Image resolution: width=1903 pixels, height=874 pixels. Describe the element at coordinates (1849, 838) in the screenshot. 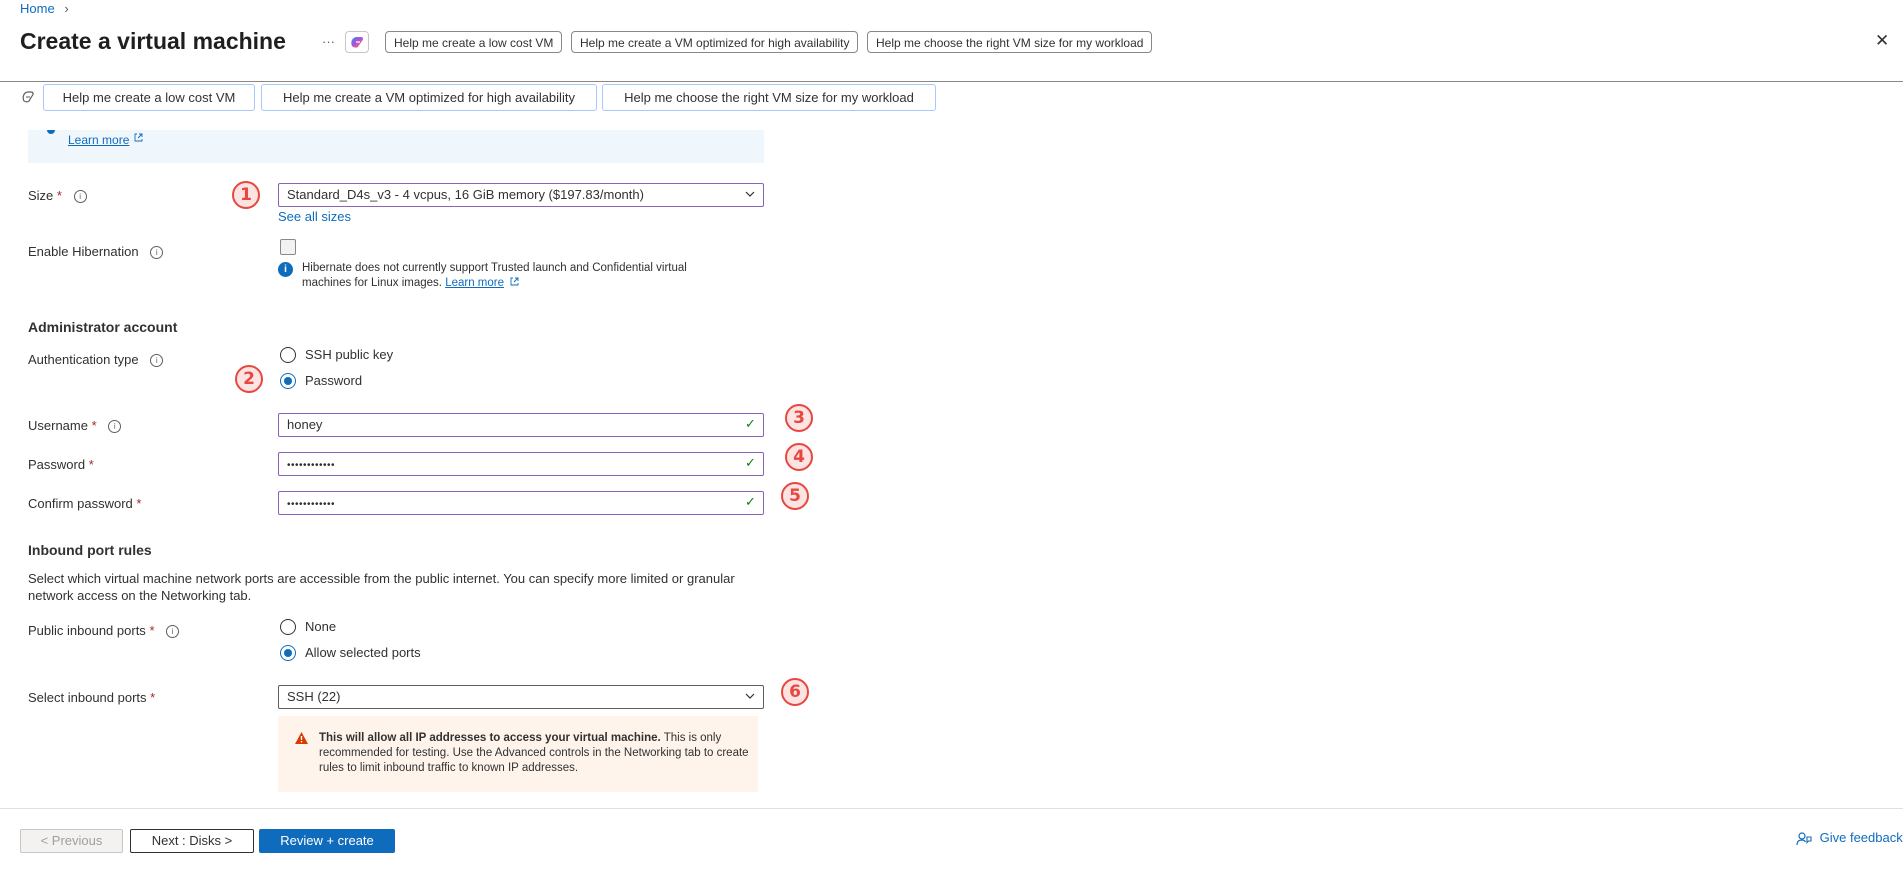

I see `give-feedback-link: Give feedback` at that location.